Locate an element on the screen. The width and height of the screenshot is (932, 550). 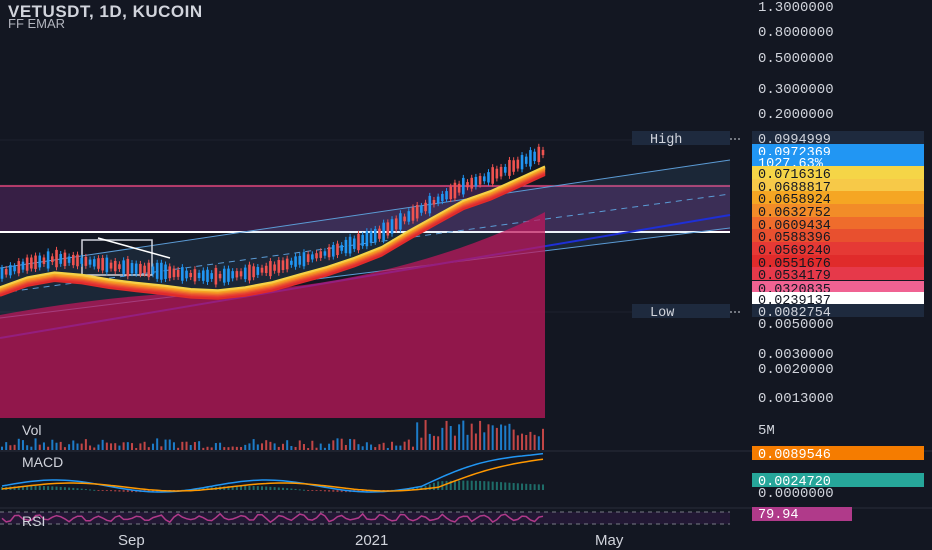
price-axis-label: 0.8000000 is located at coordinates (796, 33).